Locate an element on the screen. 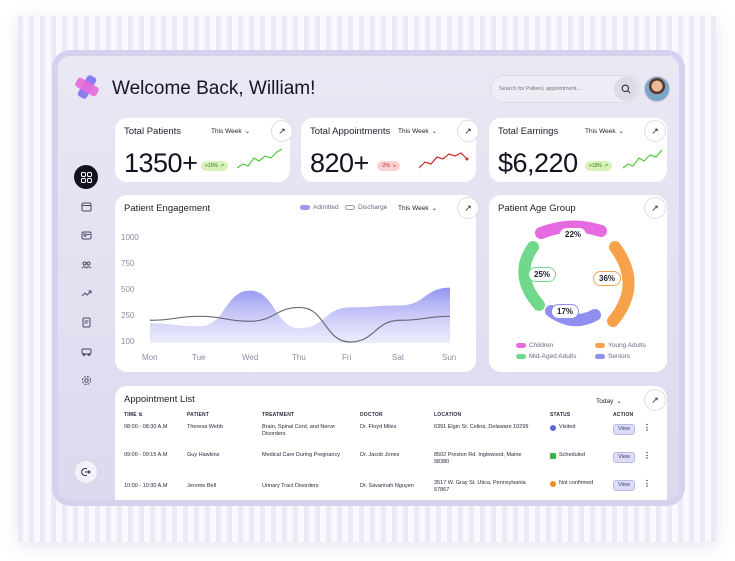 The height and width of the screenshot is (561, 735). stat-card-earnings: Total Earnings This Week ⌄ $6,220 +18% ↗ is located at coordinates (578, 150).